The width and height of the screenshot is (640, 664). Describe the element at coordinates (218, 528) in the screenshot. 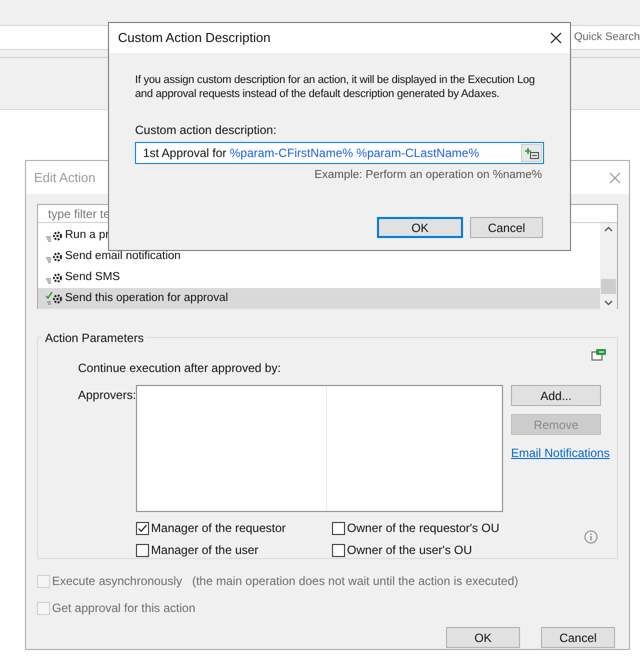

I see `checkbox-label: Manager of the requestor` at that location.